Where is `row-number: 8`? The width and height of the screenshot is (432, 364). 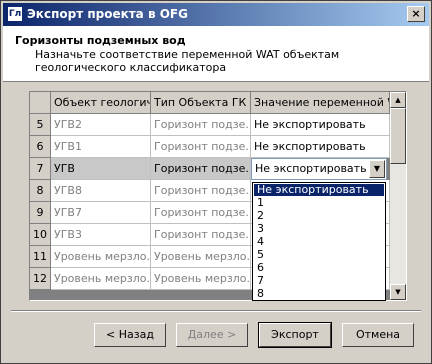 row-number: 8 is located at coordinates (40, 191).